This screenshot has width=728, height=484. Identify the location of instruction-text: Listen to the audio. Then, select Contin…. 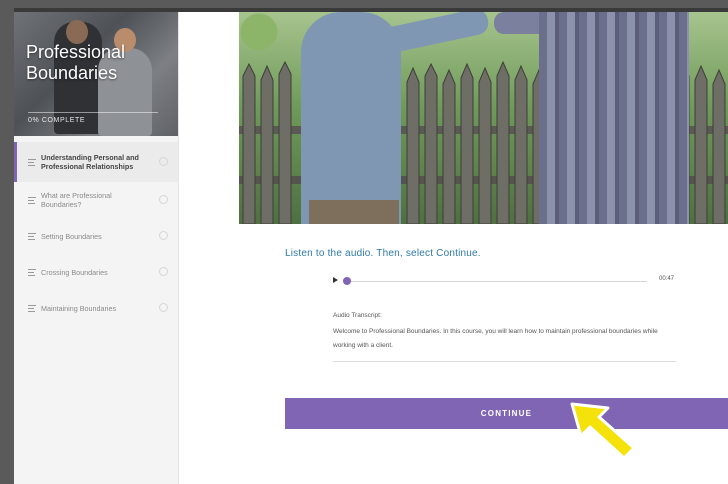
(383, 253).